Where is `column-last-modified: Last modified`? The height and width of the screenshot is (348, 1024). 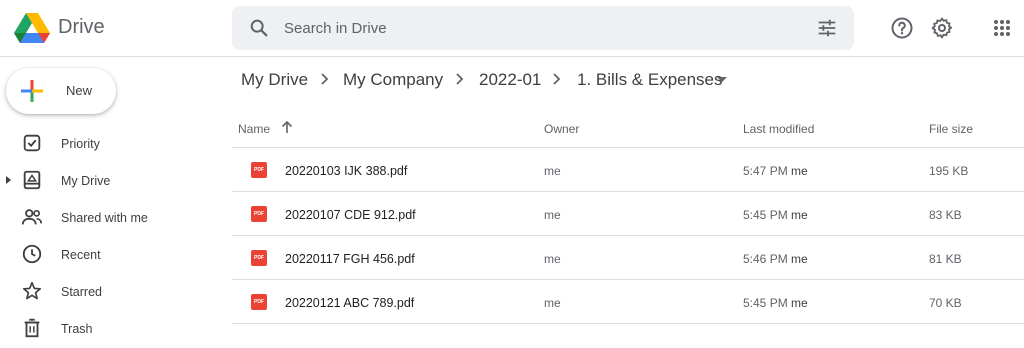 column-last-modified: Last modified is located at coordinates (778, 129).